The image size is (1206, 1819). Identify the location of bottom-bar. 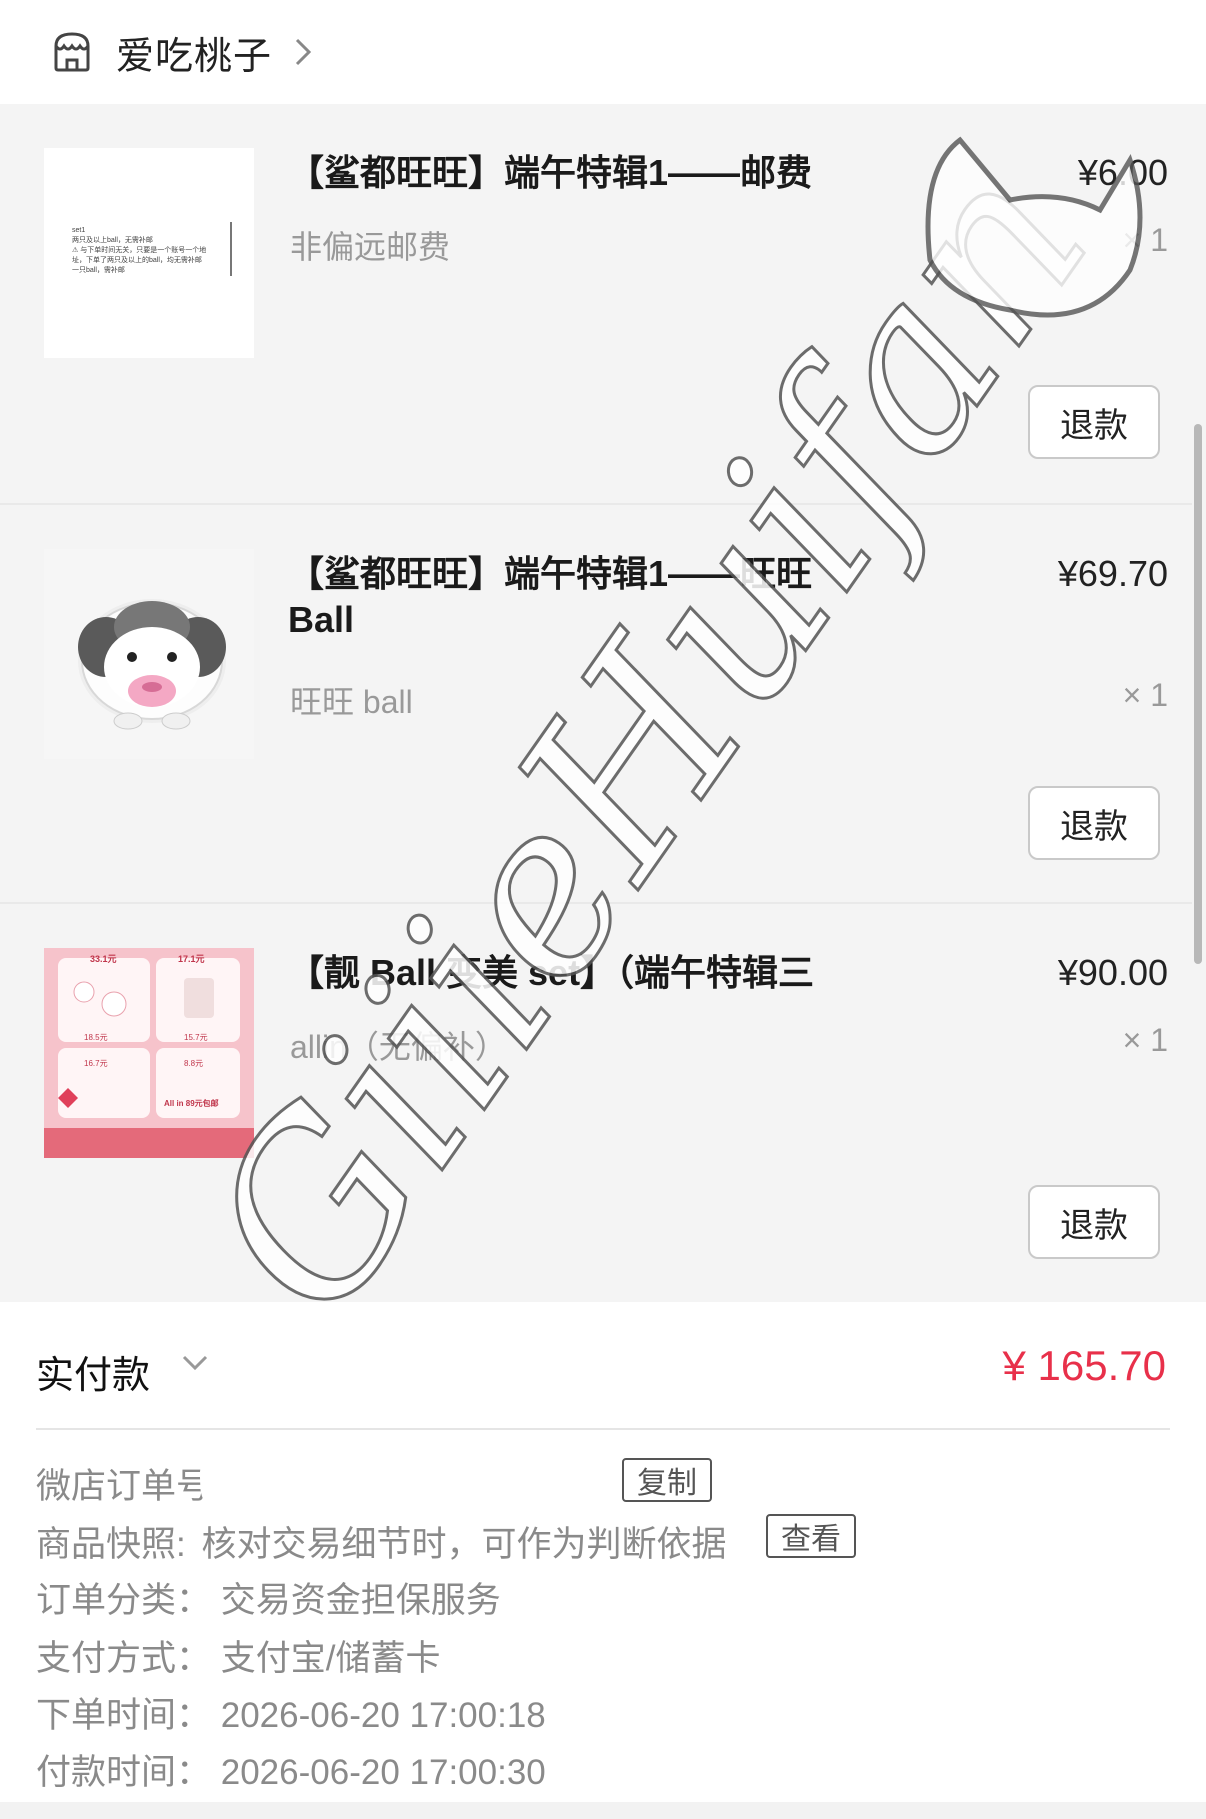
(603, 1810).